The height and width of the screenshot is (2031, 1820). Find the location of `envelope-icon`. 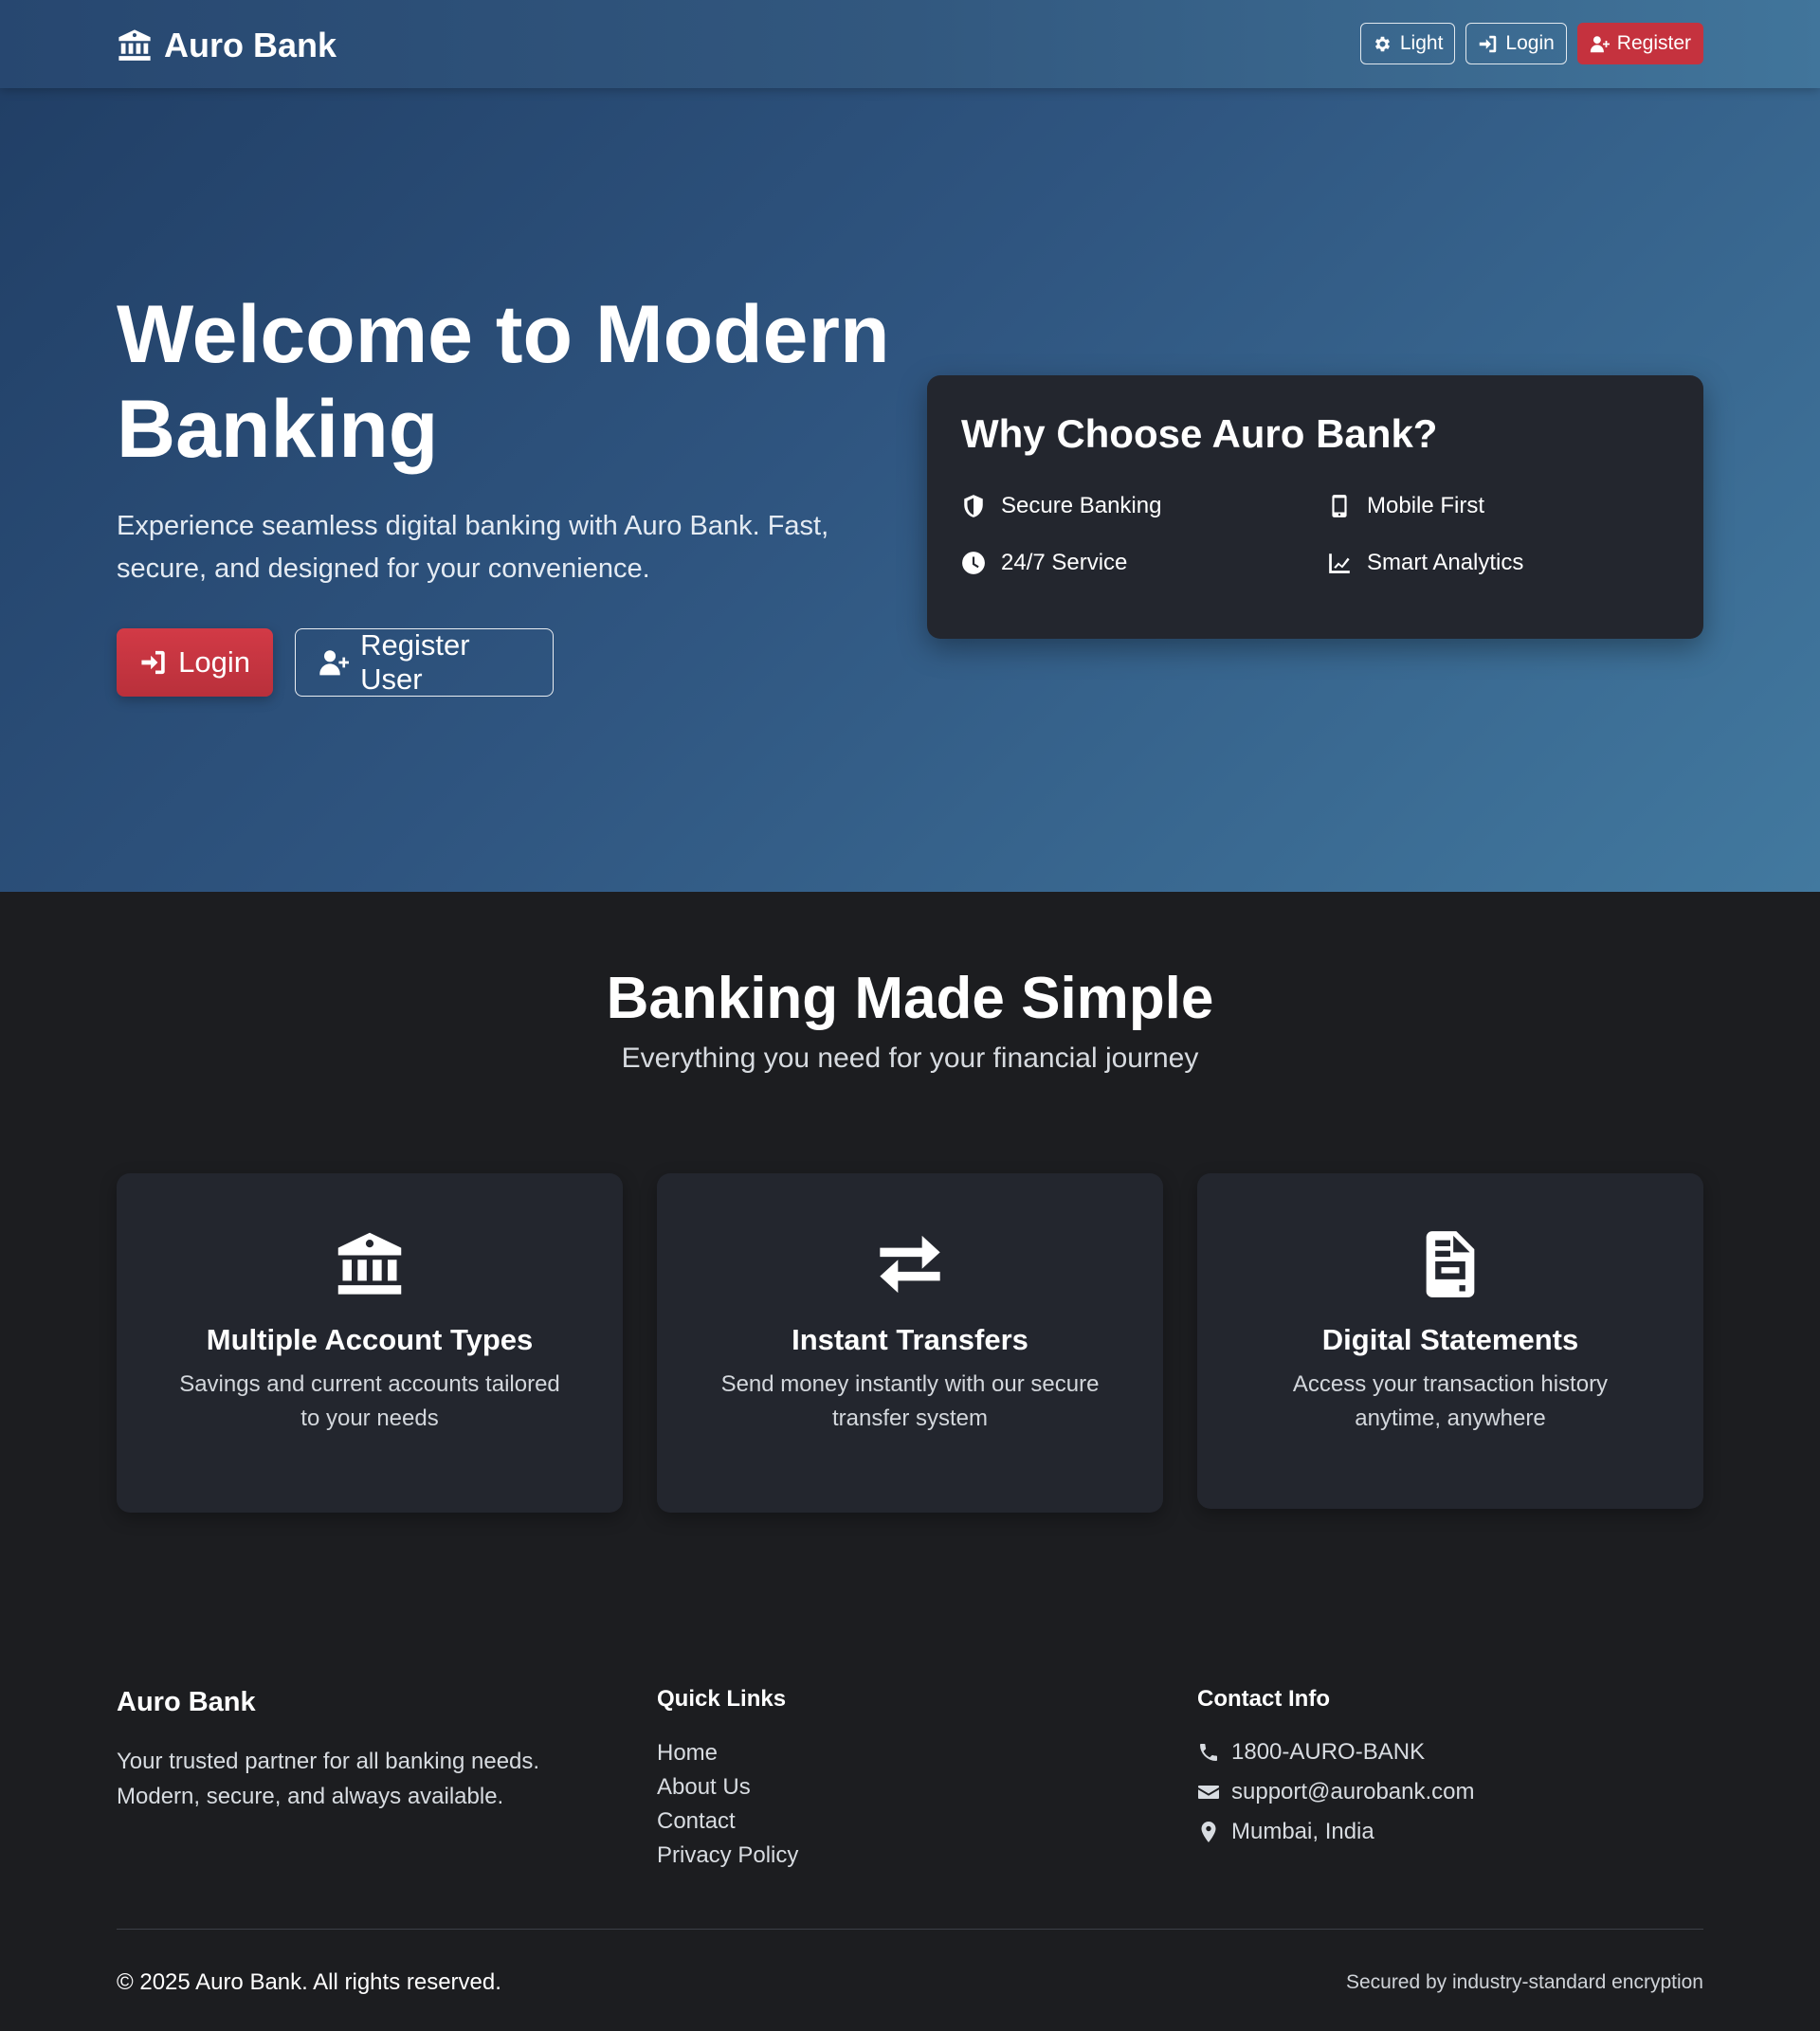

envelope-icon is located at coordinates (1208, 1792).